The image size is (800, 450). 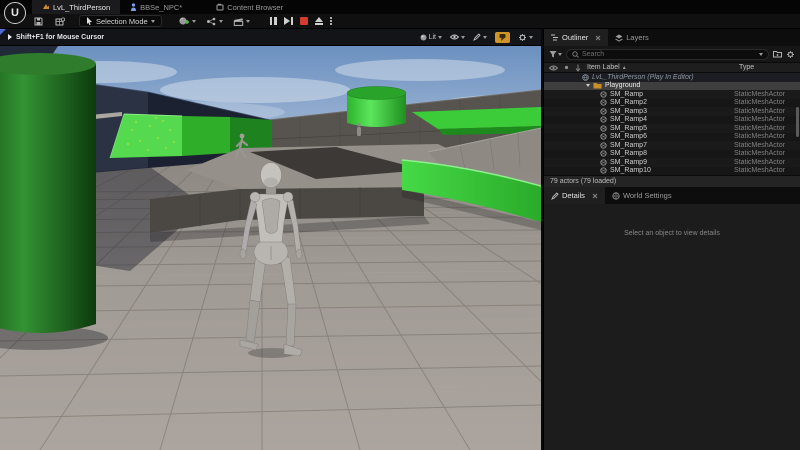 I want to click on selection-mode-dropdown: Selection Mode, so click(x=120, y=21).